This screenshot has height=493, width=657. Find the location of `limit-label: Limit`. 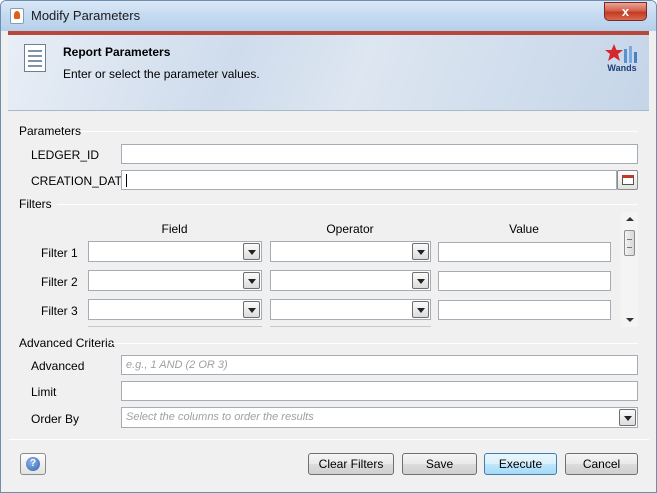

limit-label: Limit is located at coordinates (44, 392).